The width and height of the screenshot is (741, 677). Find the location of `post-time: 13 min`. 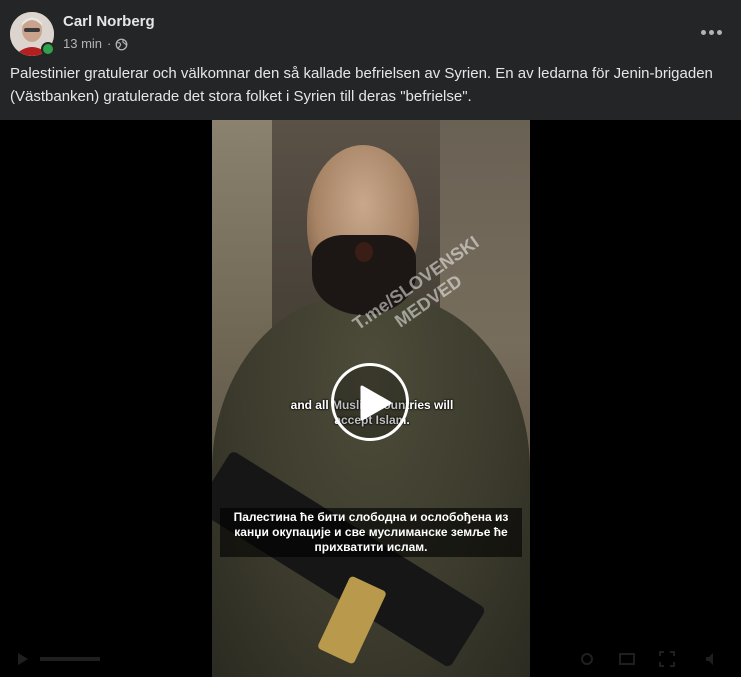

post-time: 13 min is located at coordinates (82, 44).